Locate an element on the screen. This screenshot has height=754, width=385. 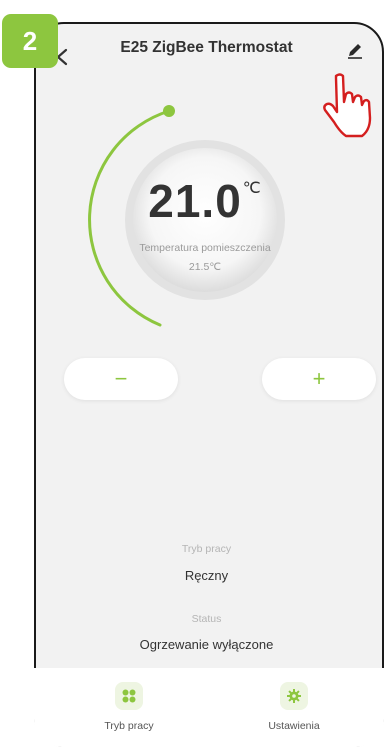
plus-icon: + is located at coordinates (319, 378).